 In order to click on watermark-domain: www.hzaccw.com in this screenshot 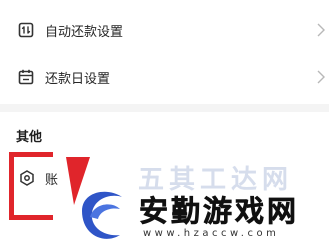, I will do `click(211, 233)`.